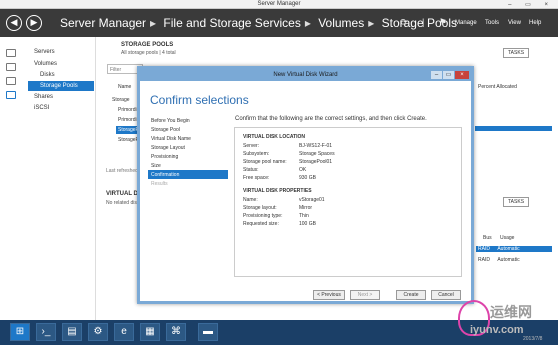 This screenshot has width=558, height=345. What do you see at coordinates (46, 332) in the screenshot?
I see `powershell-icon: ›_` at bounding box center [46, 332].